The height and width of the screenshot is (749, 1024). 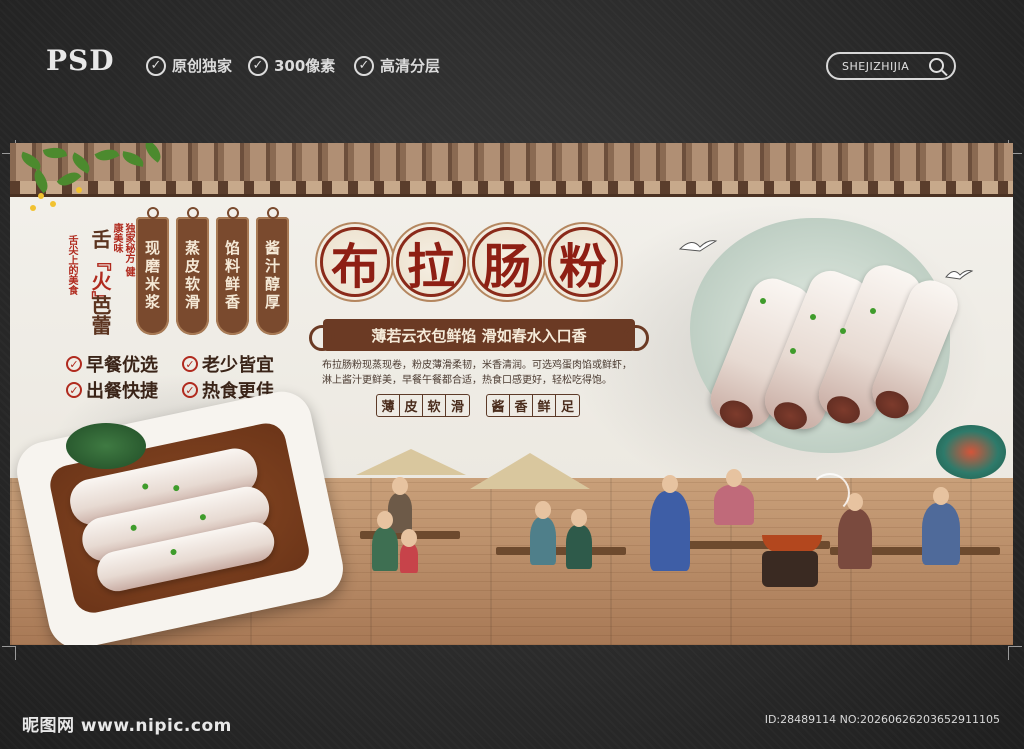 I want to click on bullet-label: 早餐优选, so click(x=122, y=365).